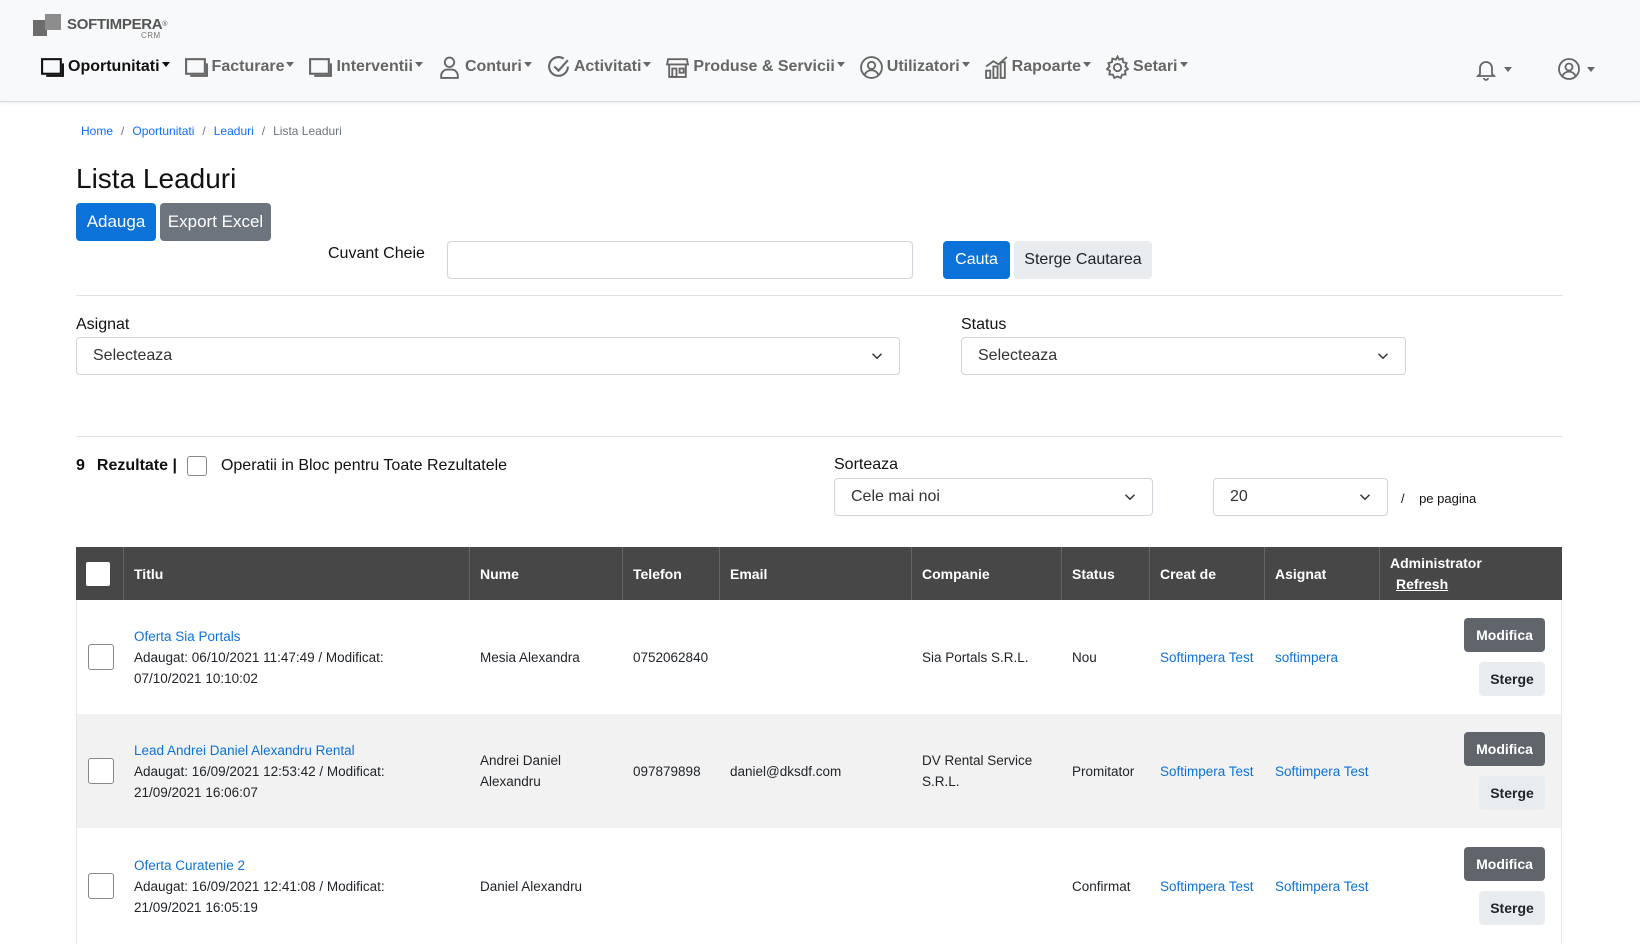  I want to click on nav-item-interventii: Interventii, so click(365, 67).